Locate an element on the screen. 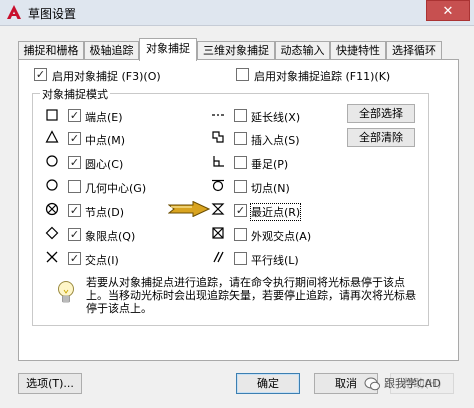  parallel-icon is located at coordinates (218, 257).